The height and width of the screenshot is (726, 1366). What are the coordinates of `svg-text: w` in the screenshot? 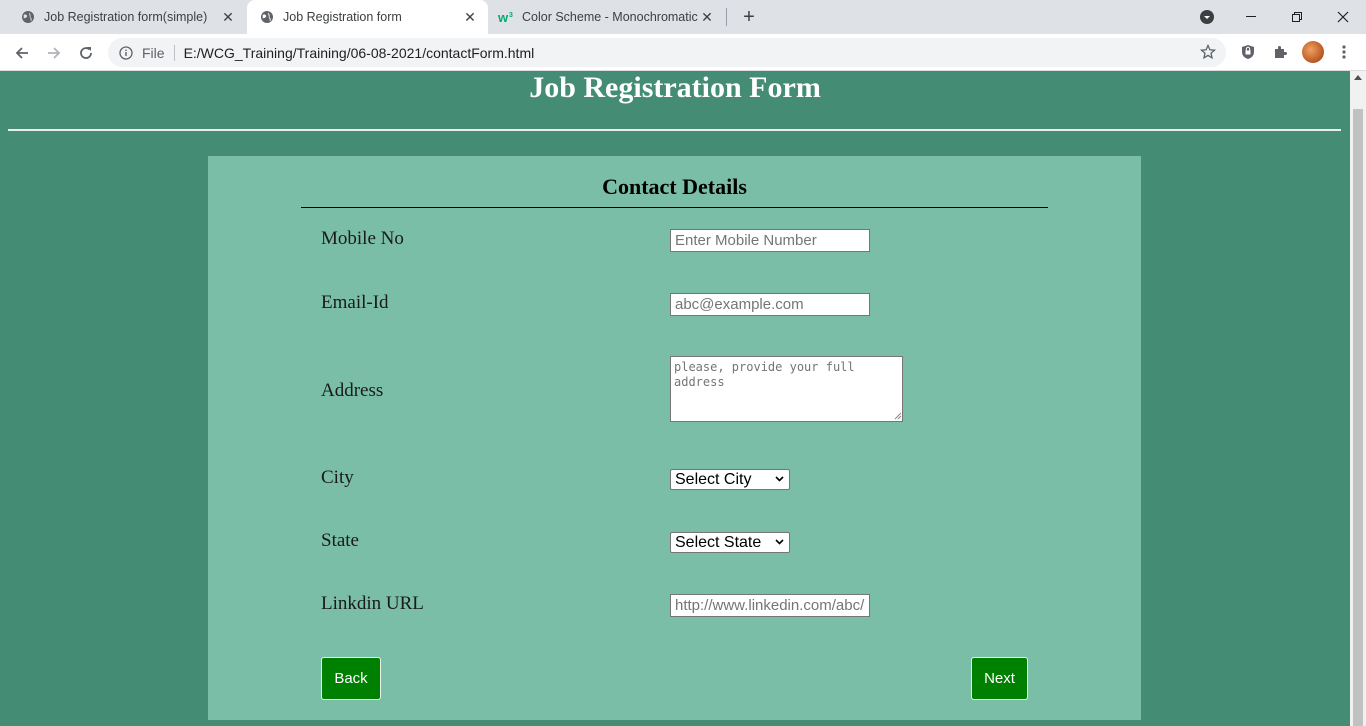 It's located at (503, 17).